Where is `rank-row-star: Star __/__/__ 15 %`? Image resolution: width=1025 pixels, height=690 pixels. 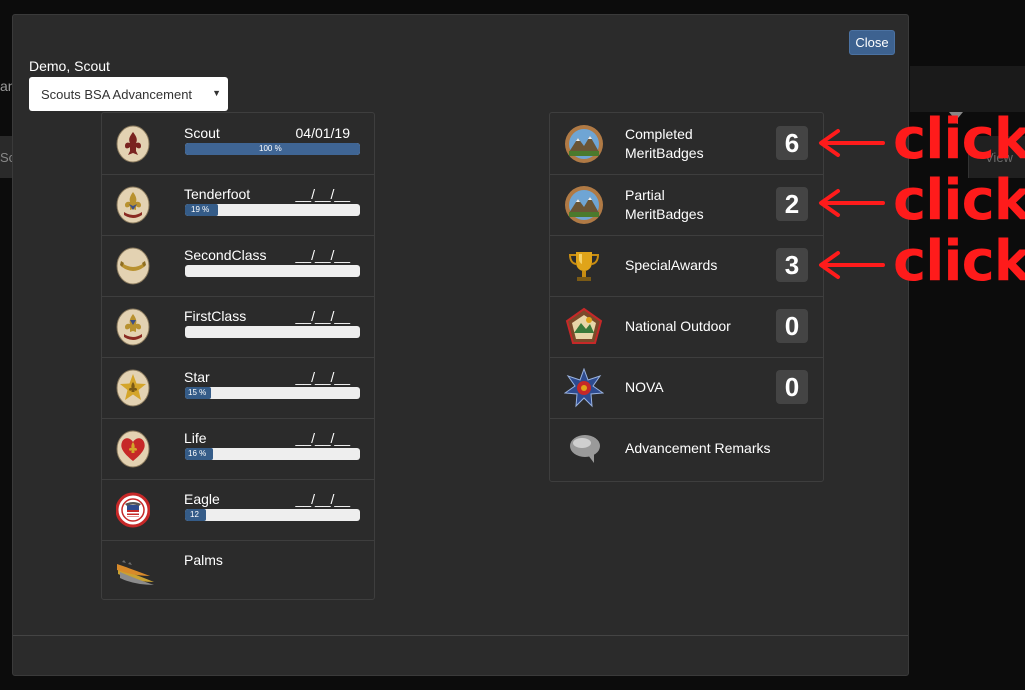
rank-row-star: Star __/__/__ 15 % is located at coordinates (238, 388).